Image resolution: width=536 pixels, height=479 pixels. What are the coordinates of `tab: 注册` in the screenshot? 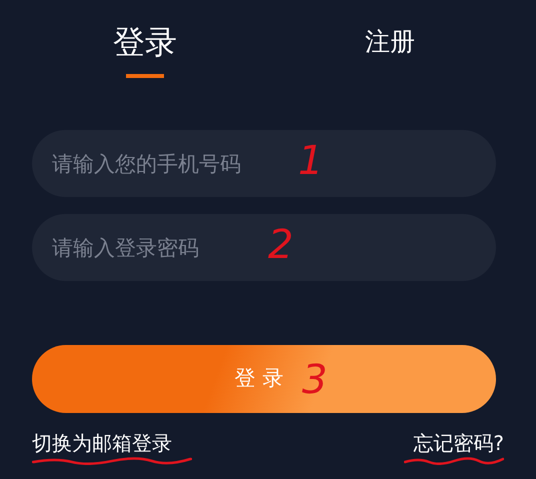 It's located at (390, 42).